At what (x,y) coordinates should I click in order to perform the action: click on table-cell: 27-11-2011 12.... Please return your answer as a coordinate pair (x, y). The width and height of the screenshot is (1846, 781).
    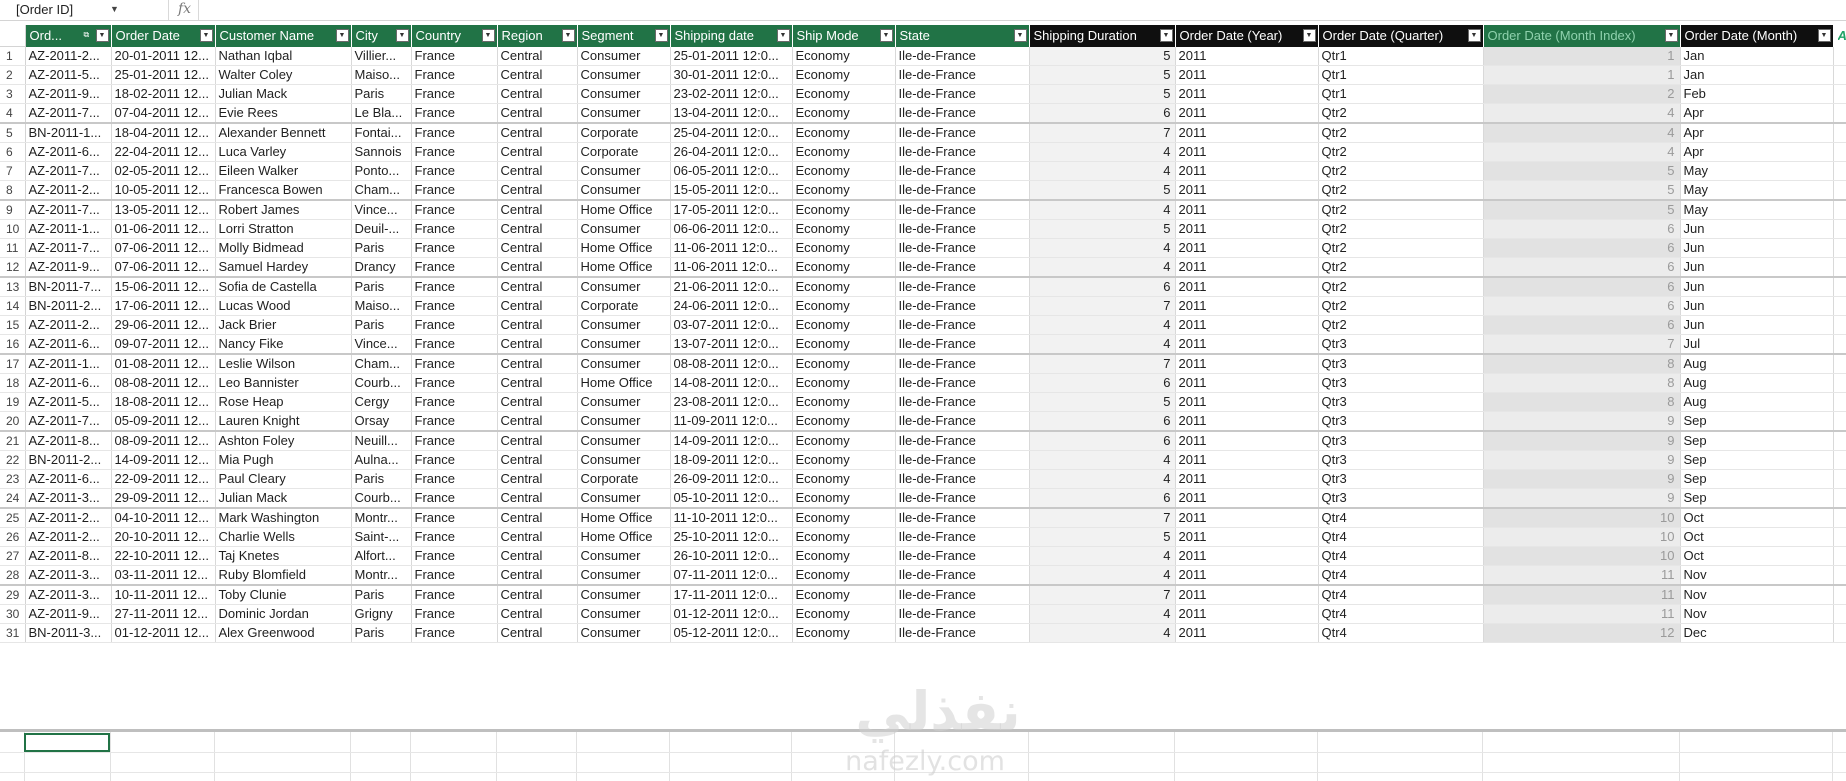
    Looking at the image, I should click on (163, 614).